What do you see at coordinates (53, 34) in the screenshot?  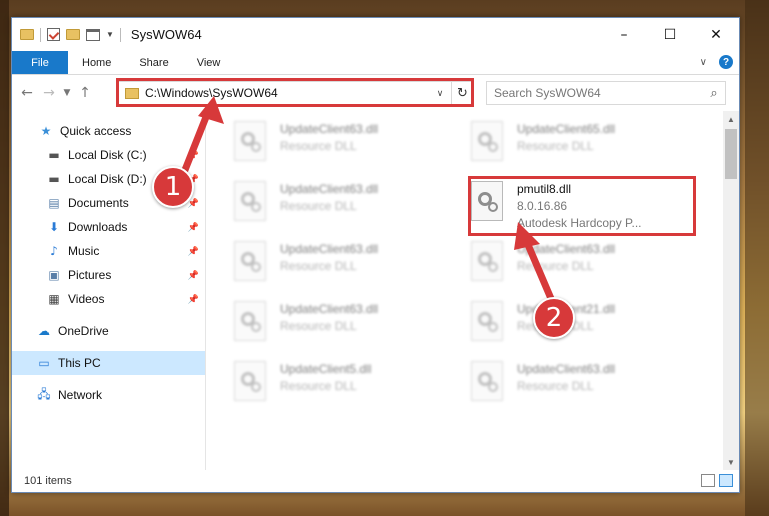 I see `properties-check-icon` at bounding box center [53, 34].